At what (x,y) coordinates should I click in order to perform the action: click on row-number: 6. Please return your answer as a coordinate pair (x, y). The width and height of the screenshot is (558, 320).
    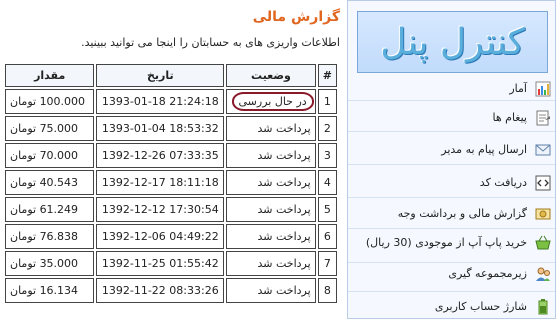
    Looking at the image, I should click on (327, 236).